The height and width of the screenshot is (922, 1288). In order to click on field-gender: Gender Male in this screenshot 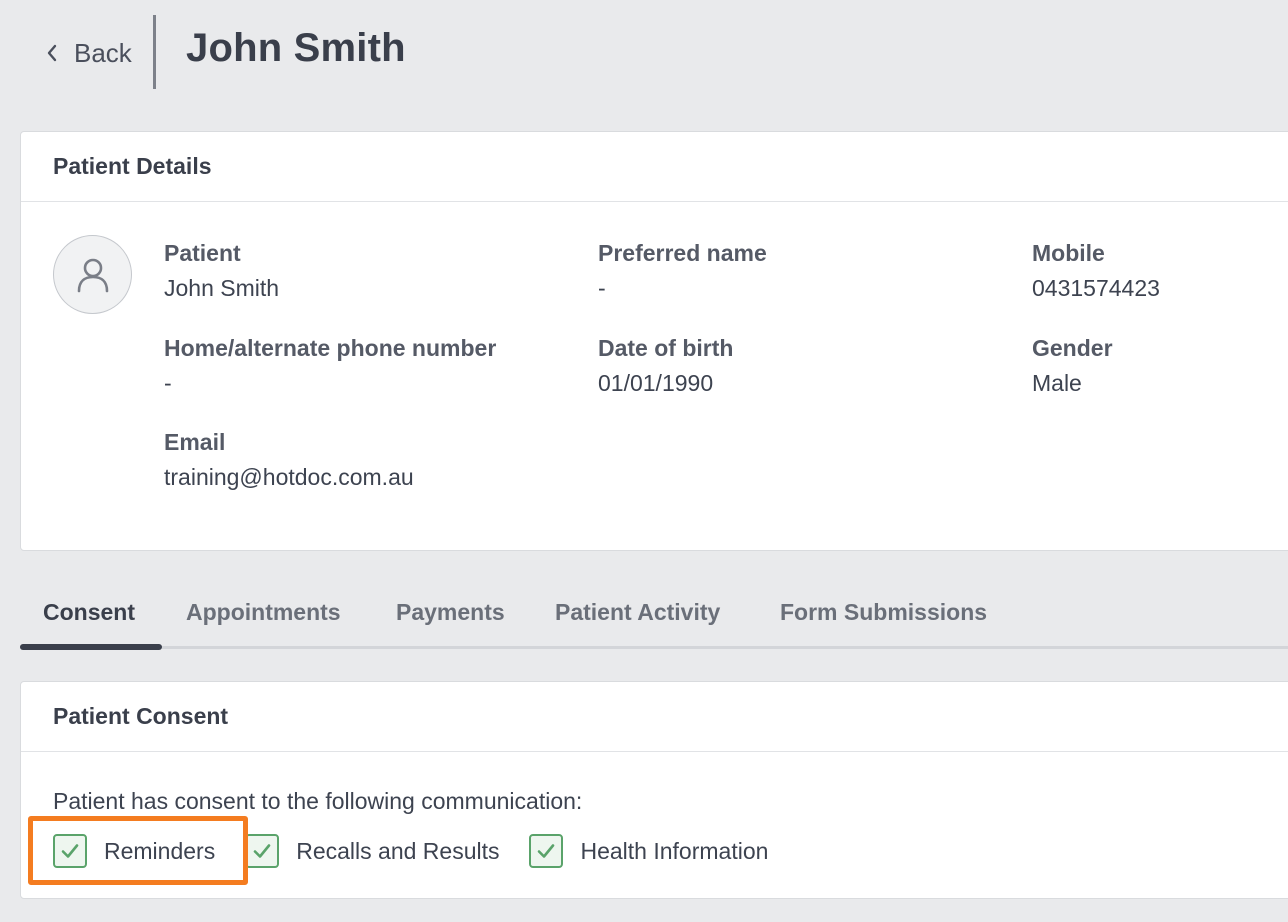, I will do `click(1072, 366)`.